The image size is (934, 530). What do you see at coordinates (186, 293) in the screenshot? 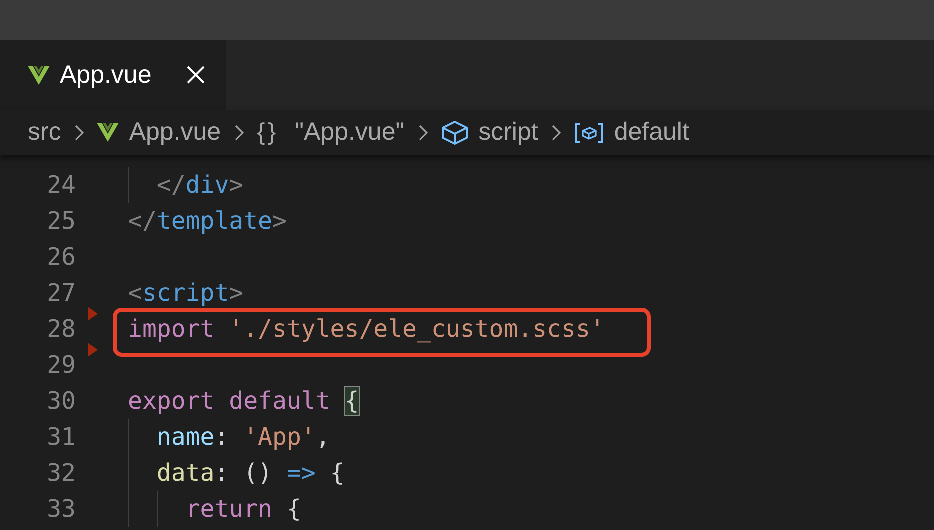
I see `code-line: <script>` at bounding box center [186, 293].